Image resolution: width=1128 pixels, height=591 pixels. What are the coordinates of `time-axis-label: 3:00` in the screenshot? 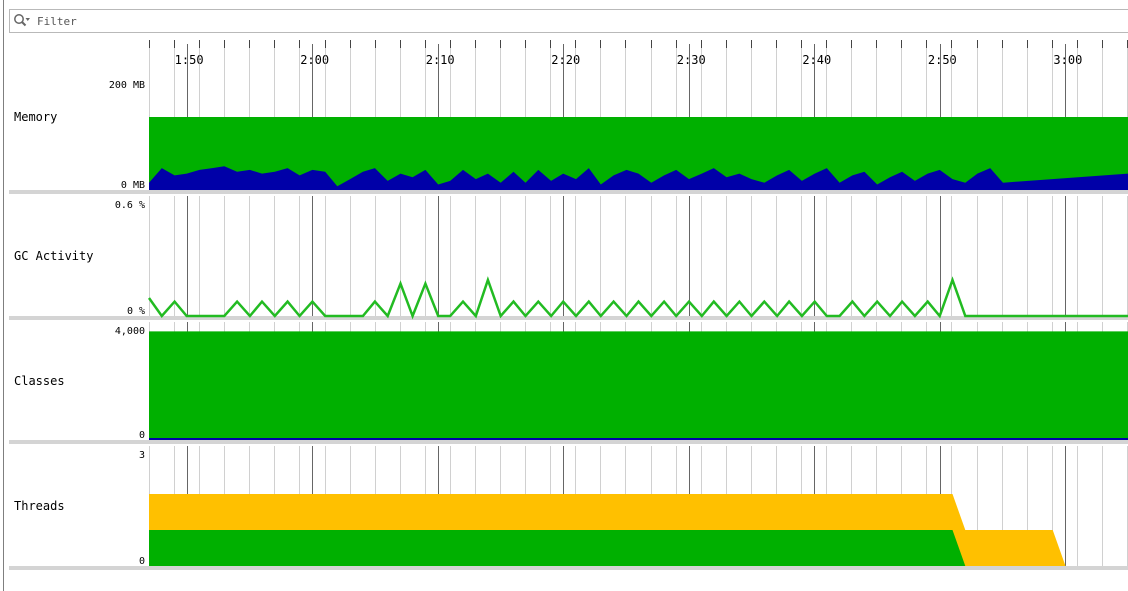 It's located at (1067, 60).